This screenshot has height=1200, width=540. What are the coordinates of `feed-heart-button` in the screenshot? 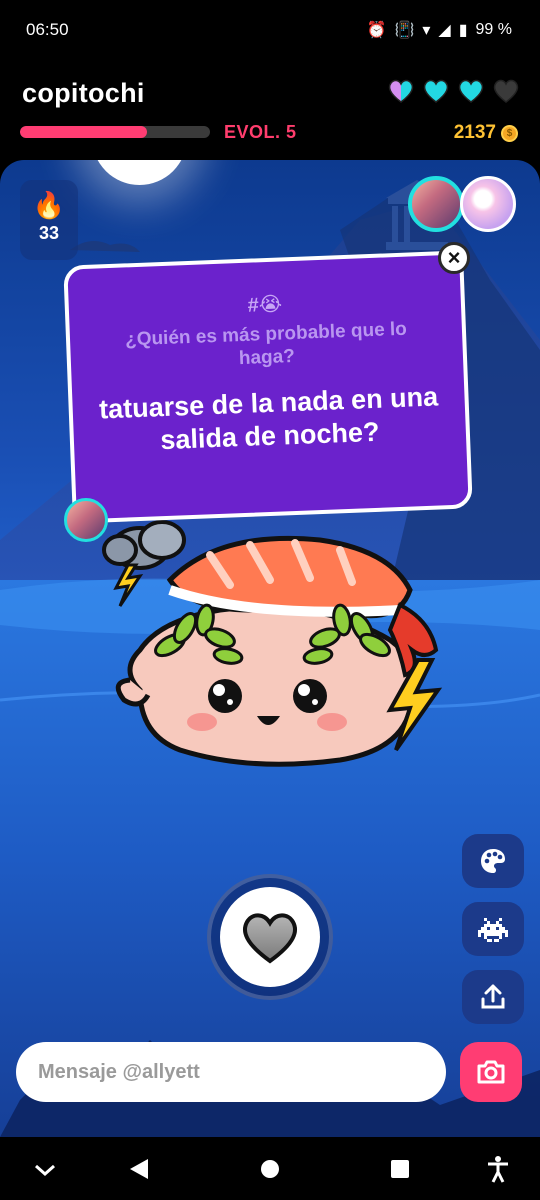 It's located at (270, 937).